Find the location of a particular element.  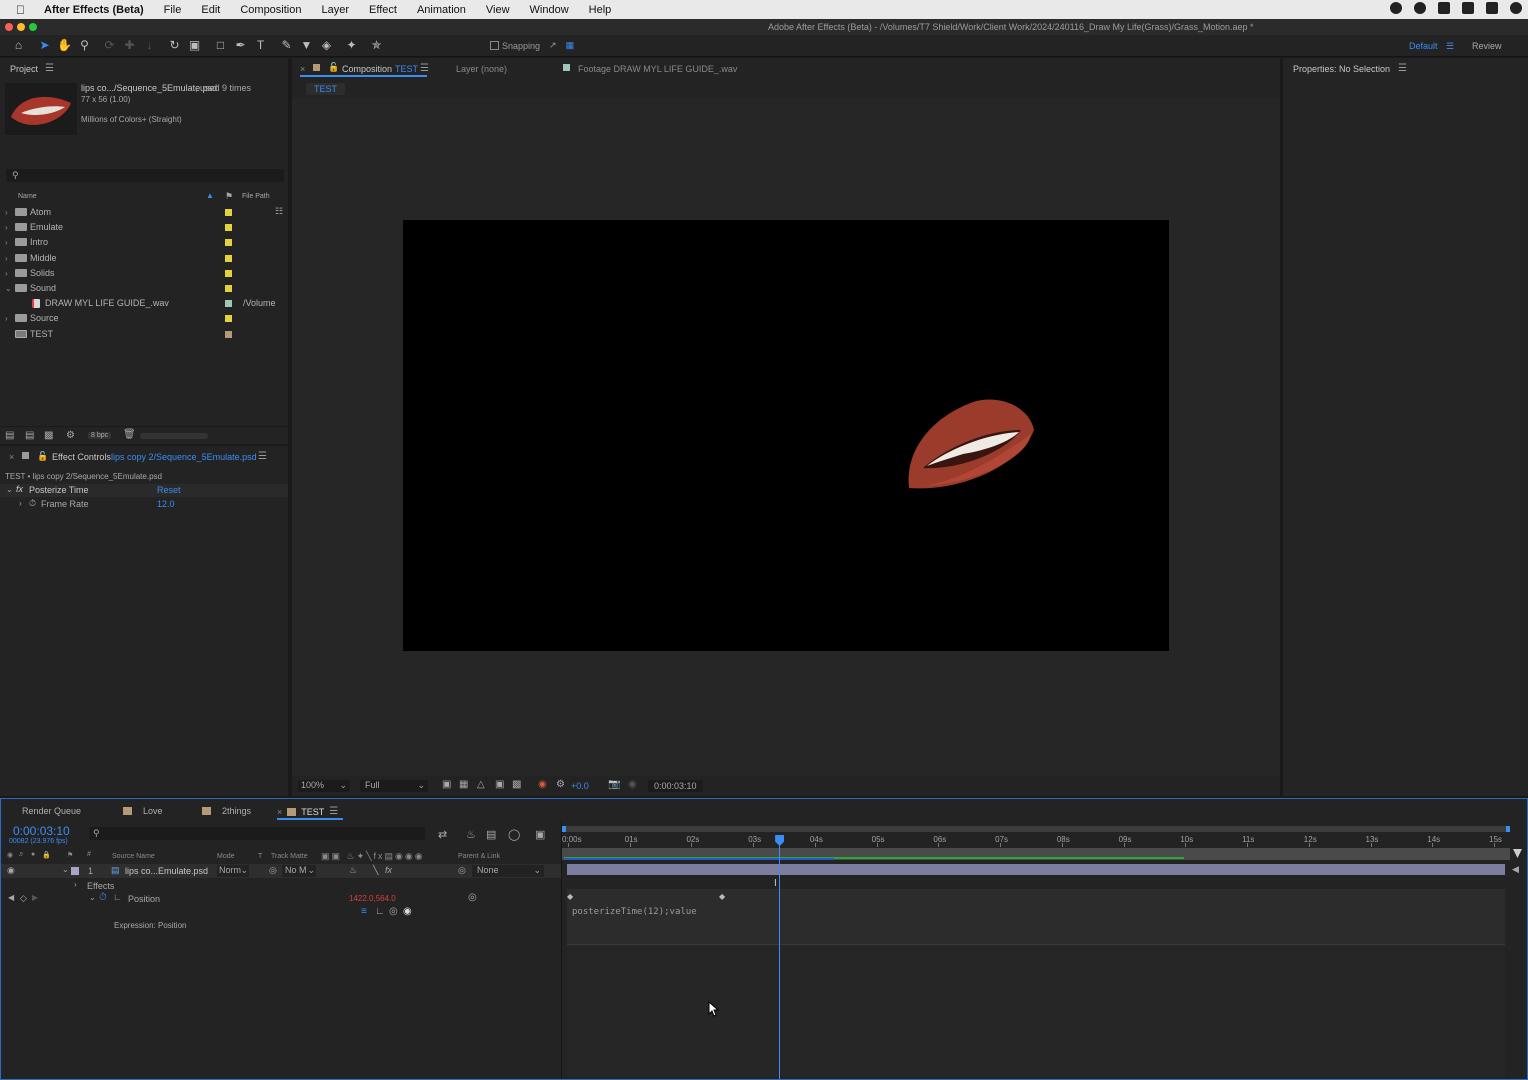

project-item-row: ⌄ Sound is located at coordinates (144, 288).